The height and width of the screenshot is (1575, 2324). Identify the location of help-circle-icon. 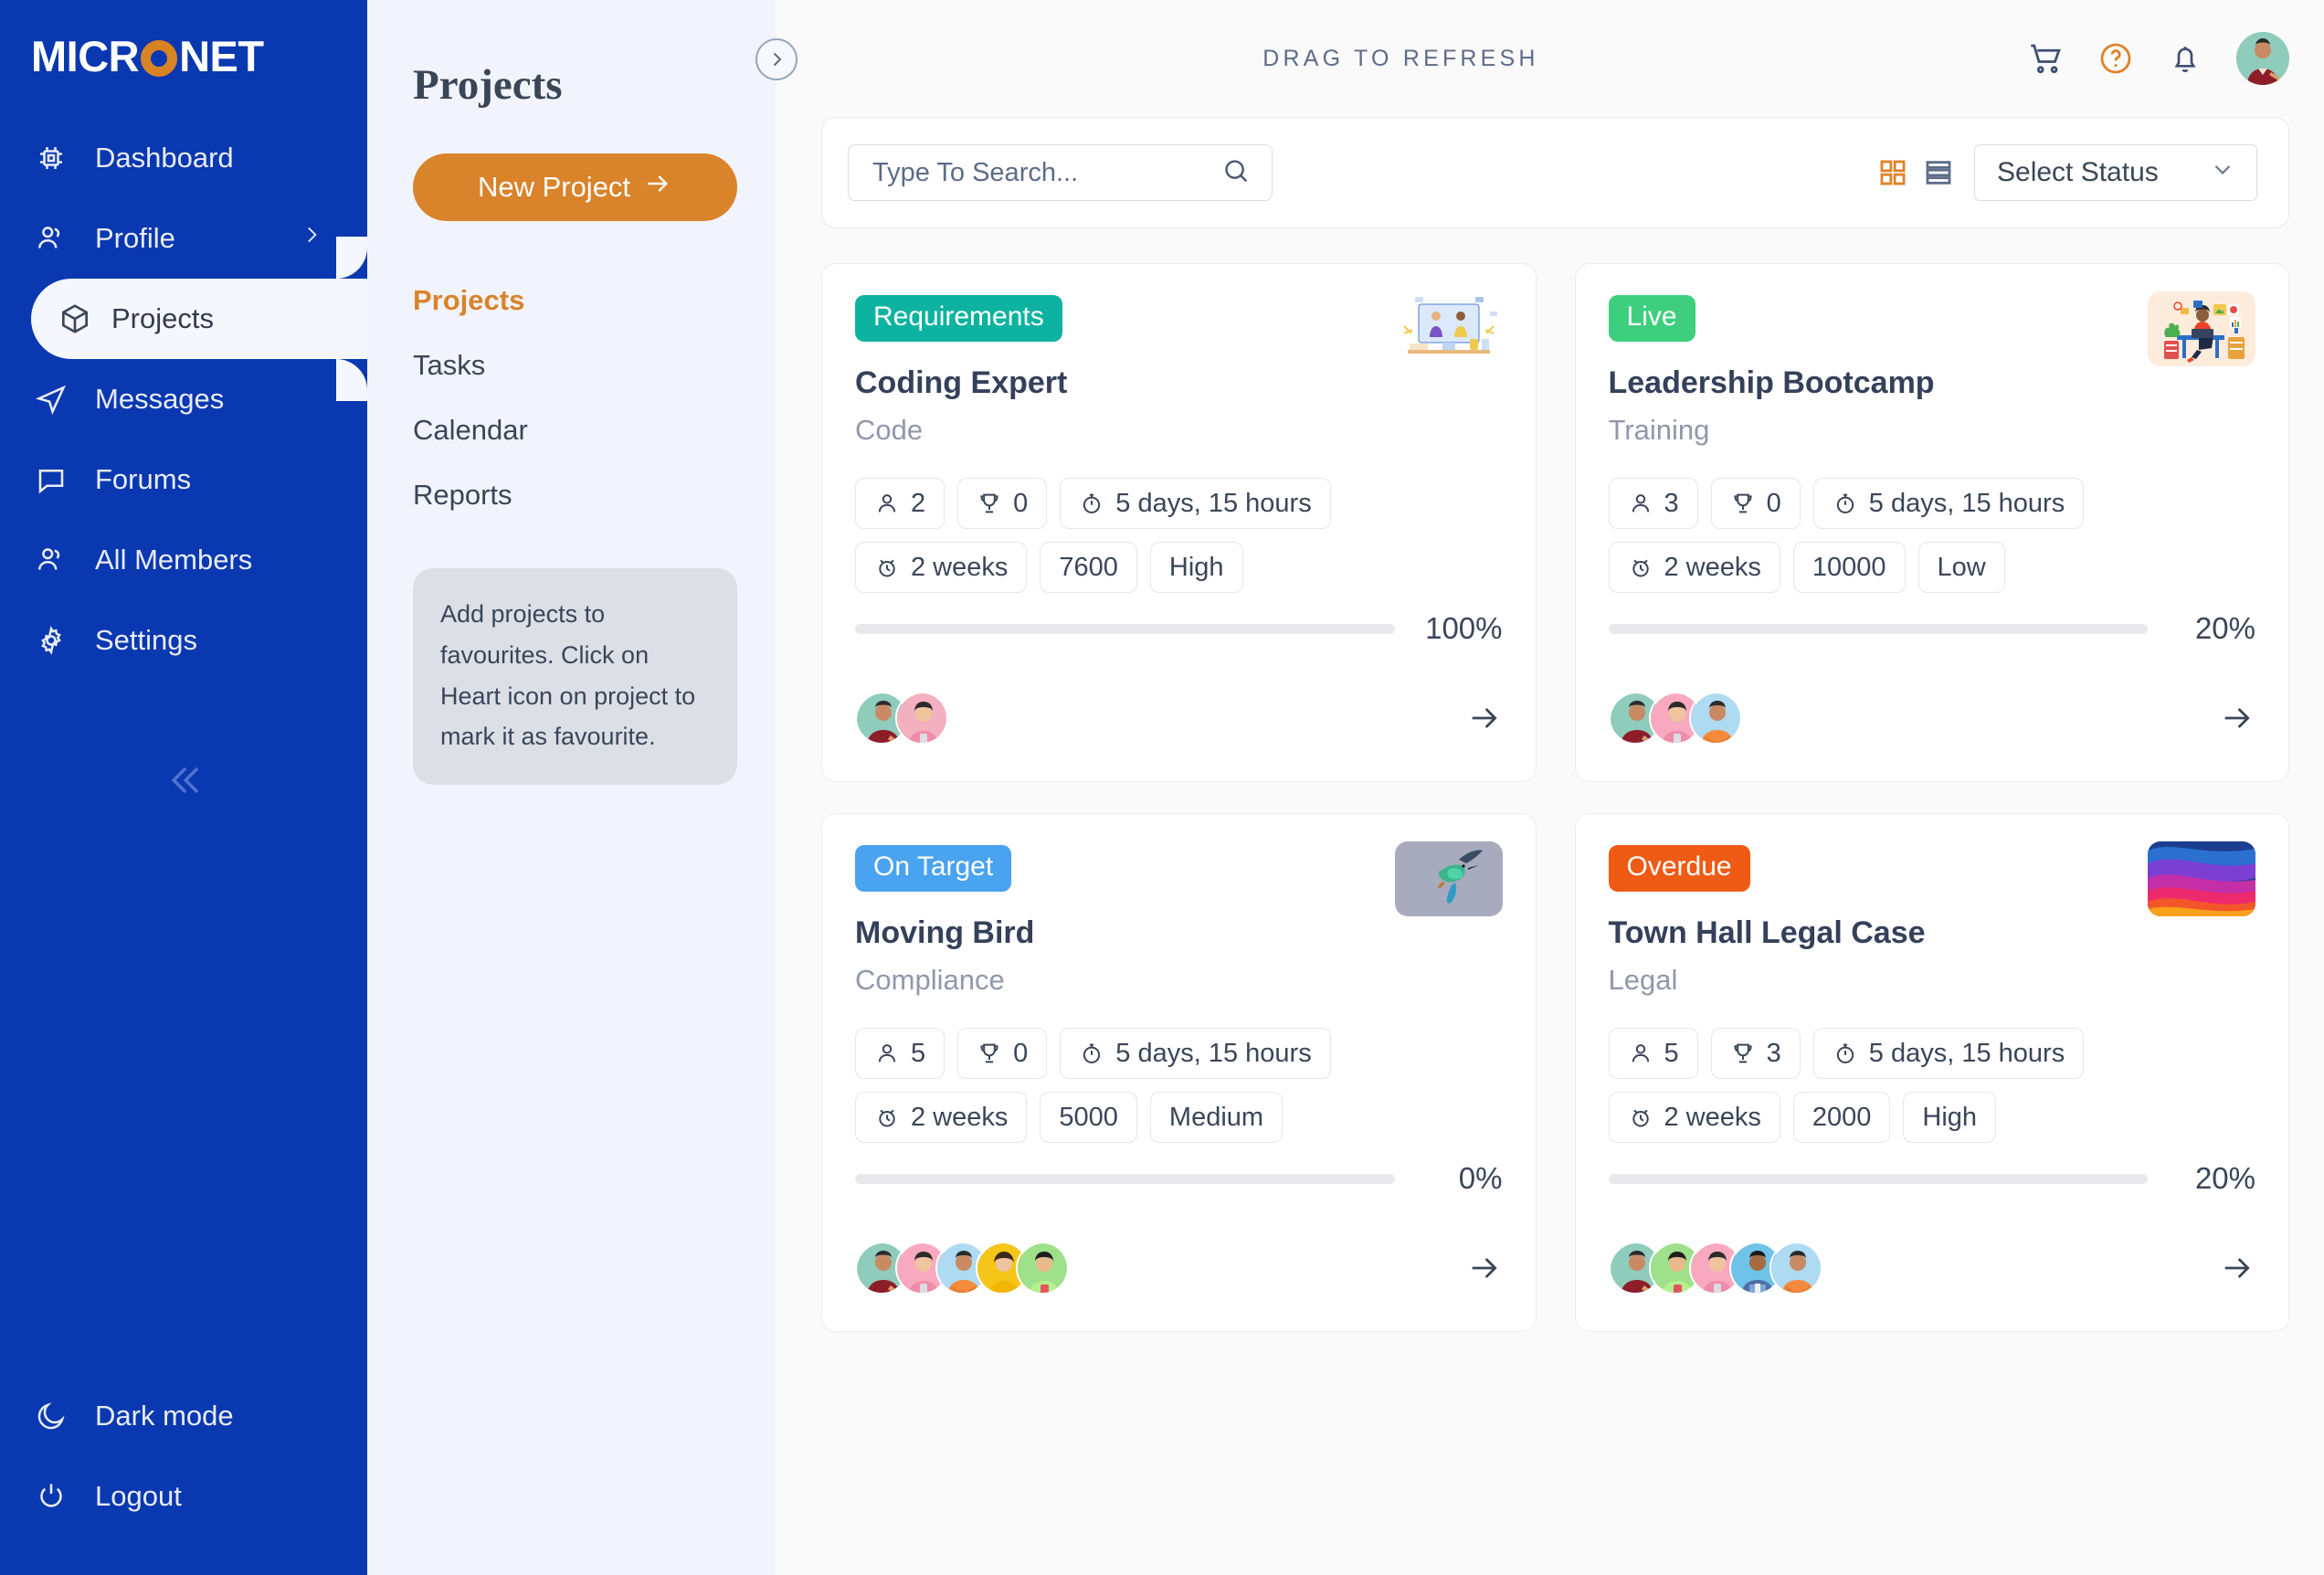
(2115, 58).